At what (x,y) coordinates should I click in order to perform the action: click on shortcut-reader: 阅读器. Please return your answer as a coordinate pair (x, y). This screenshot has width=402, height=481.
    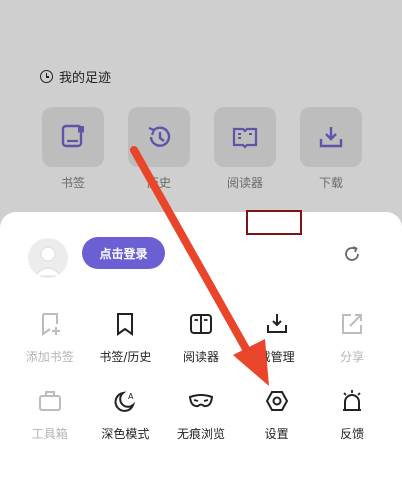
    Looking at the image, I should click on (245, 149).